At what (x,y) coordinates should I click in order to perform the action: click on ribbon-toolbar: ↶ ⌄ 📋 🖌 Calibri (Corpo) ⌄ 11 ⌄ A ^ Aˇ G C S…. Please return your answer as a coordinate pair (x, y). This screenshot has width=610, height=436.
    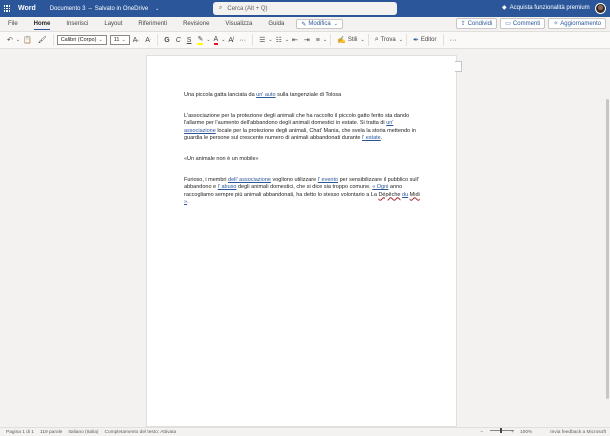
    Looking at the image, I should click on (305, 40).